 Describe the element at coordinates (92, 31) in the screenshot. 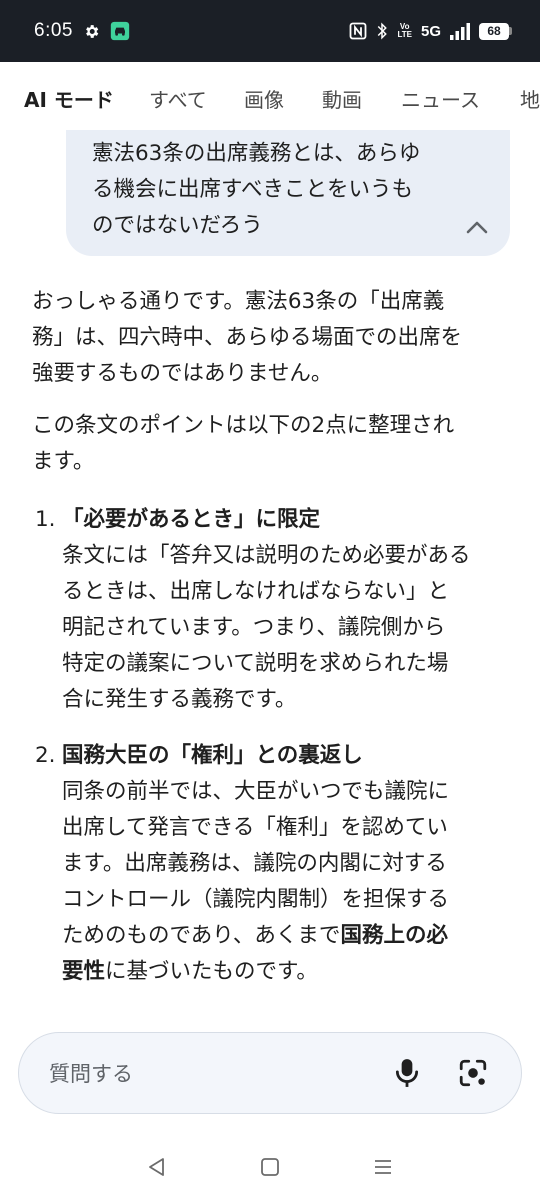

I see `gear-icon` at that location.